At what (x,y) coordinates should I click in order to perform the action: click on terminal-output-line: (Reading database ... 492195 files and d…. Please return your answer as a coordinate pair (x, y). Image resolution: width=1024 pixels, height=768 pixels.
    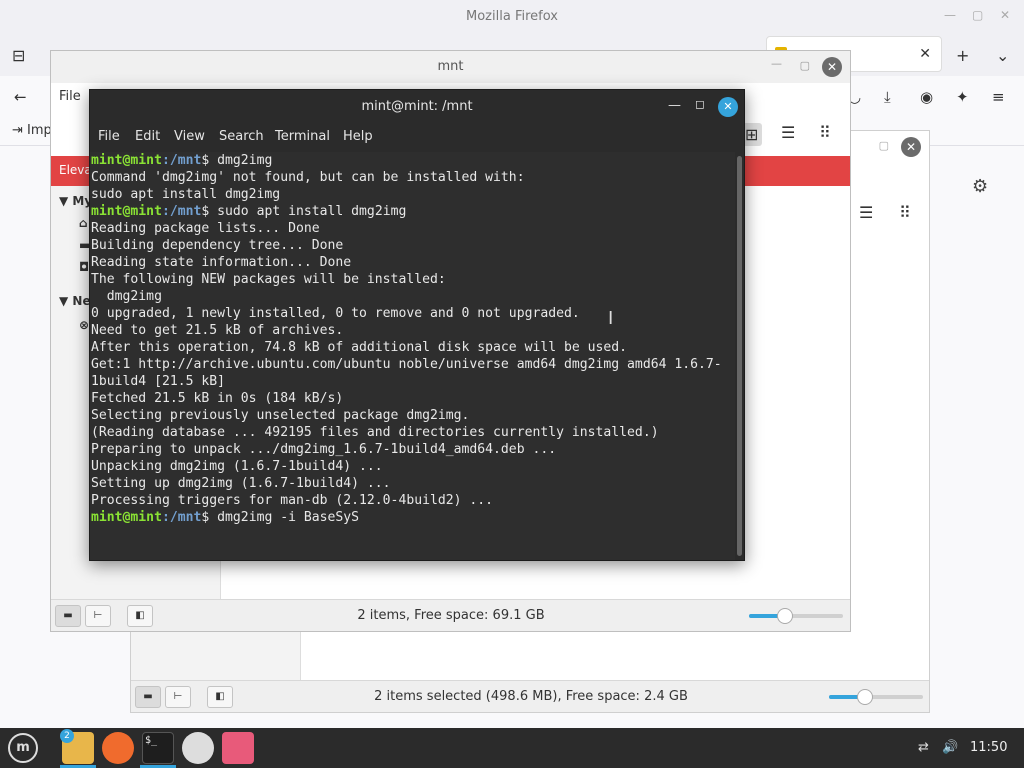
    Looking at the image, I should click on (413, 432).